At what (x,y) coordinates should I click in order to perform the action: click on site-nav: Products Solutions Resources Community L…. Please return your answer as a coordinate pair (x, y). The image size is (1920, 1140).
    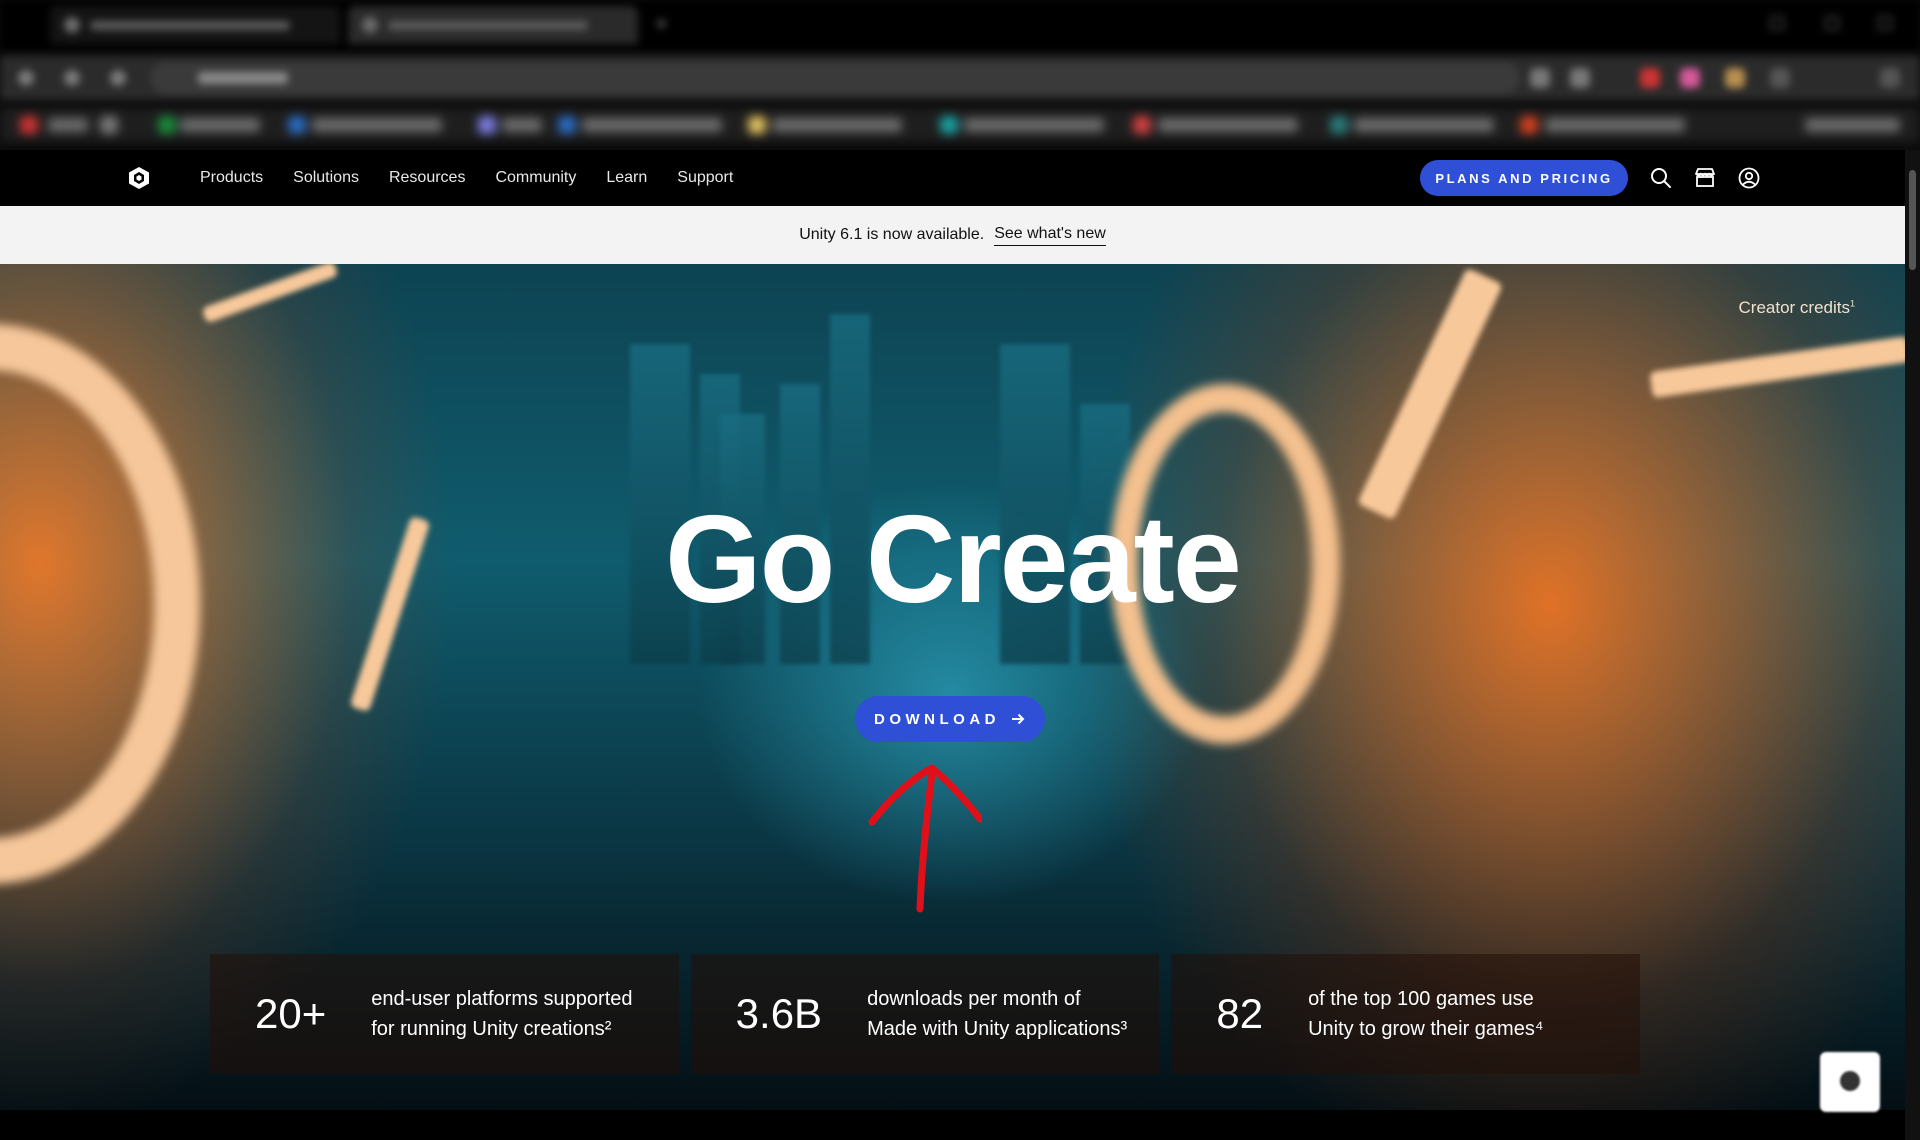
    Looking at the image, I should click on (960, 178).